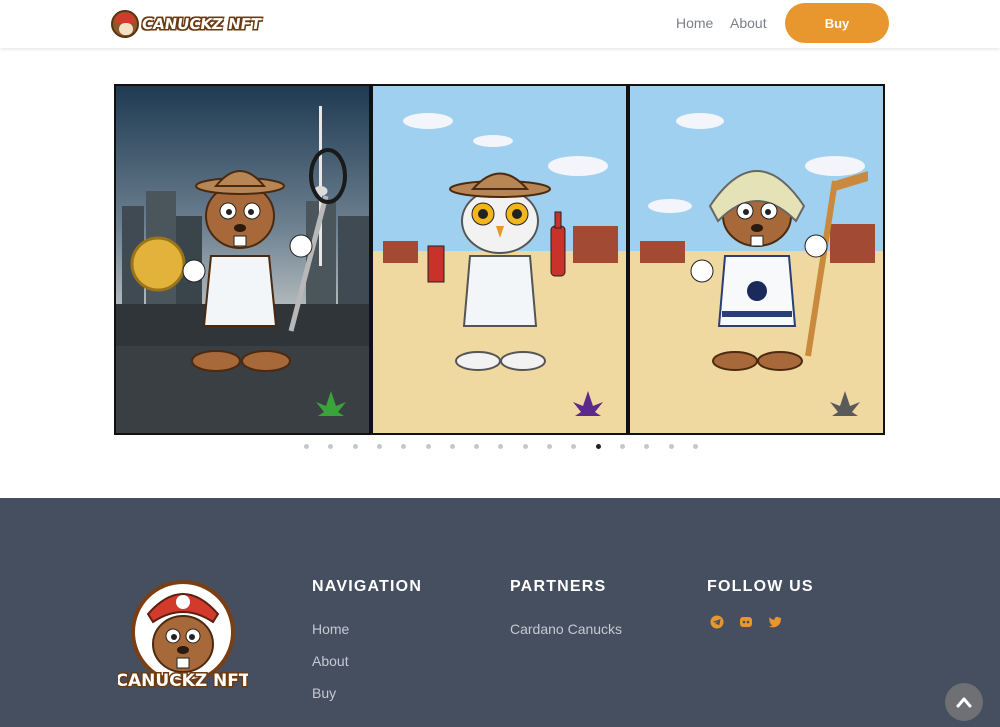 Image resolution: width=1000 pixels, height=727 pixels. I want to click on nav-about: About, so click(748, 23).